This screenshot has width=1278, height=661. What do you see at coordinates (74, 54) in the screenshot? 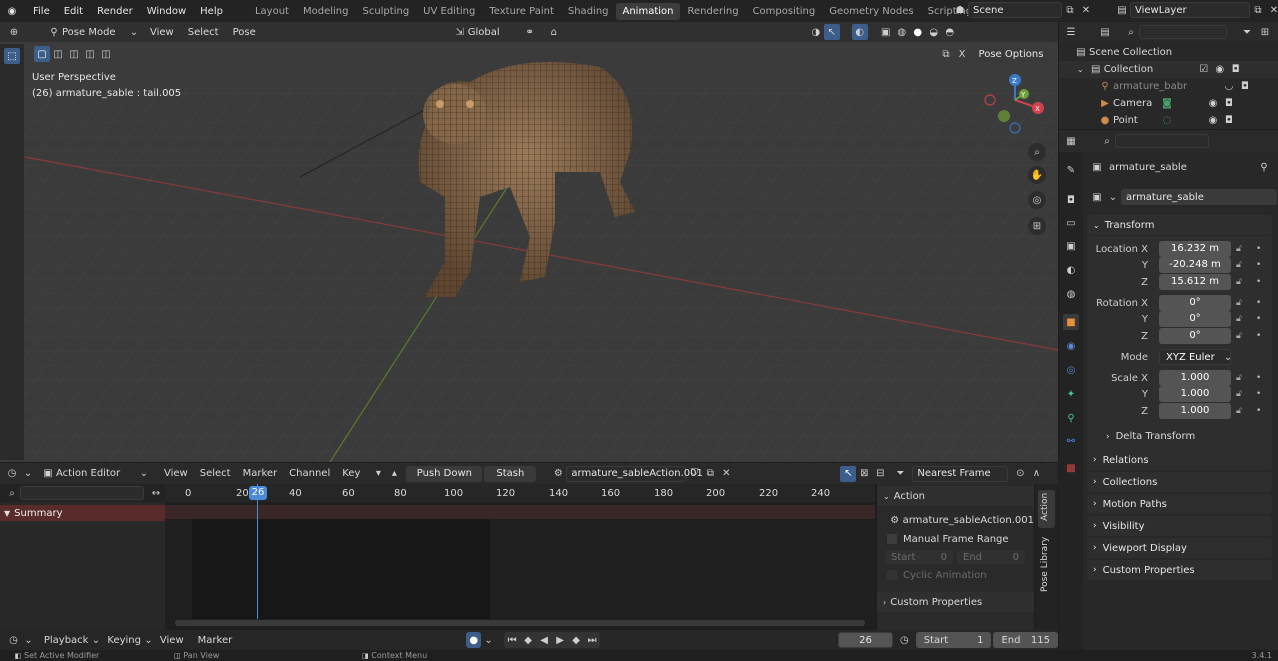
I see `select-subtract-icon: ◫` at bounding box center [74, 54].